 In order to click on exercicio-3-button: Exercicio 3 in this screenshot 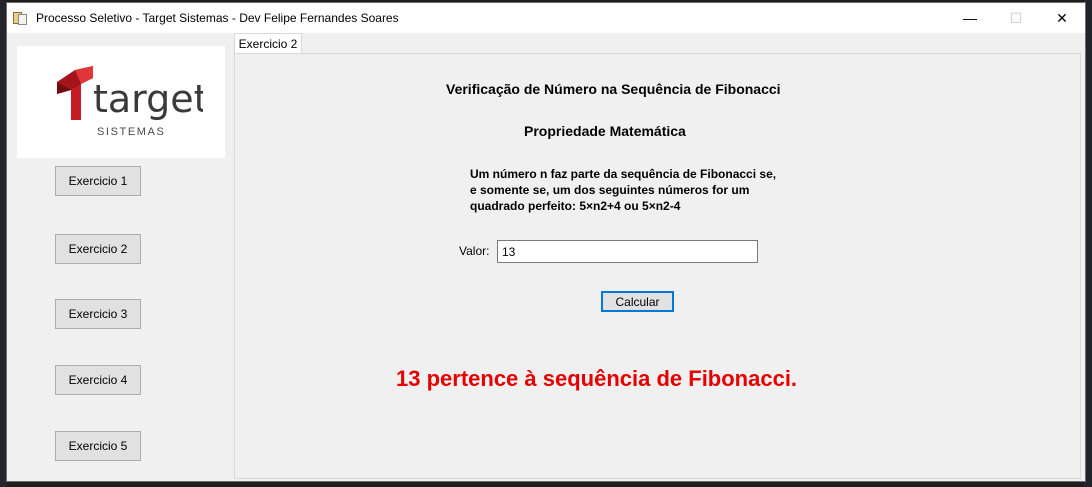, I will do `click(98, 314)`.